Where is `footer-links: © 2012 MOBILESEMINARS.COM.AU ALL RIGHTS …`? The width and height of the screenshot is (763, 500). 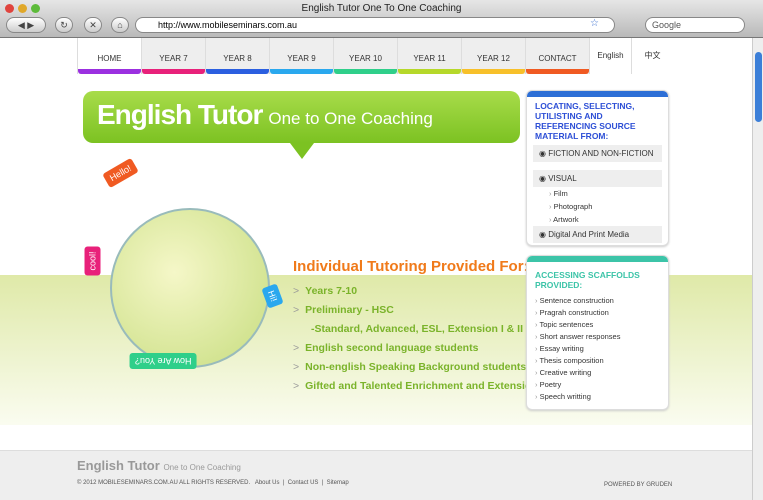
footer-links: © 2012 MOBILESEMINARS.COM.AU ALL RIGHTS … is located at coordinates (213, 483).